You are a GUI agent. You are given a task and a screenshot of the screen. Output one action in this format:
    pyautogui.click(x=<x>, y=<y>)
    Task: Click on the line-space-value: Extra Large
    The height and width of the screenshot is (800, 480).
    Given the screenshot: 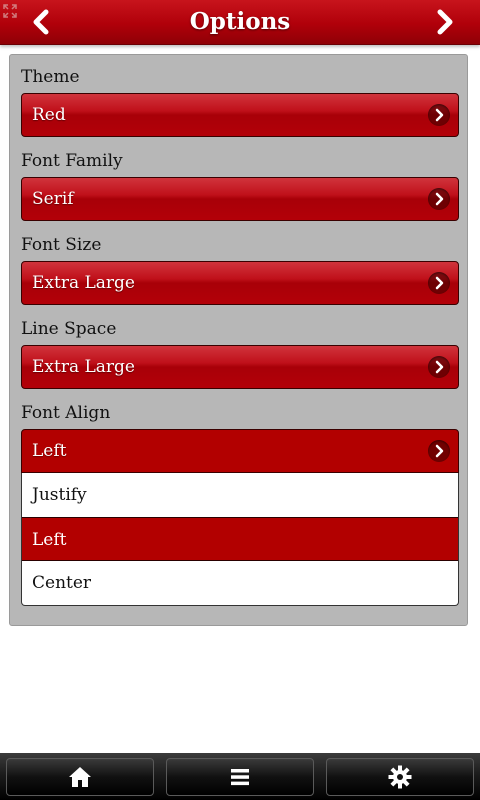 What is the action you would take?
    pyautogui.click(x=83, y=367)
    